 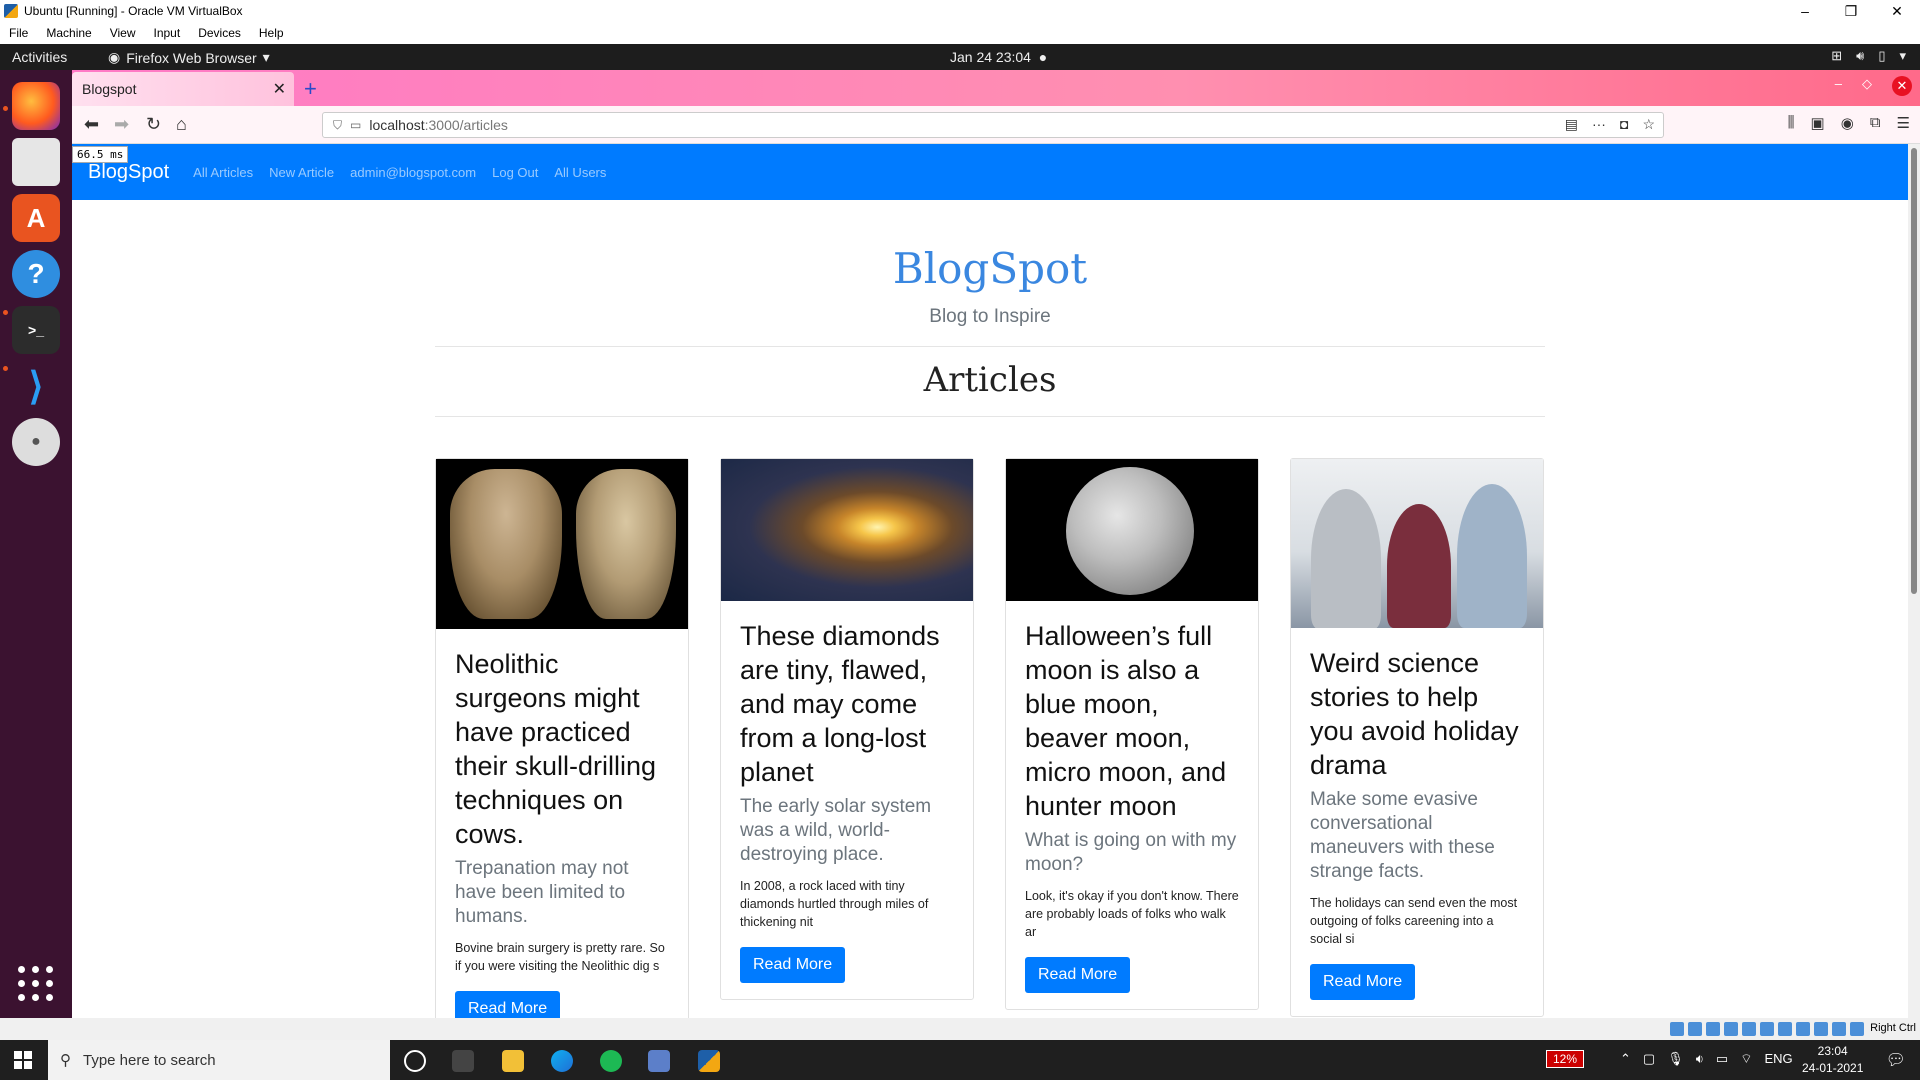 What do you see at coordinates (1767, 1029) in the screenshot?
I see `shared-folder-icon` at bounding box center [1767, 1029].